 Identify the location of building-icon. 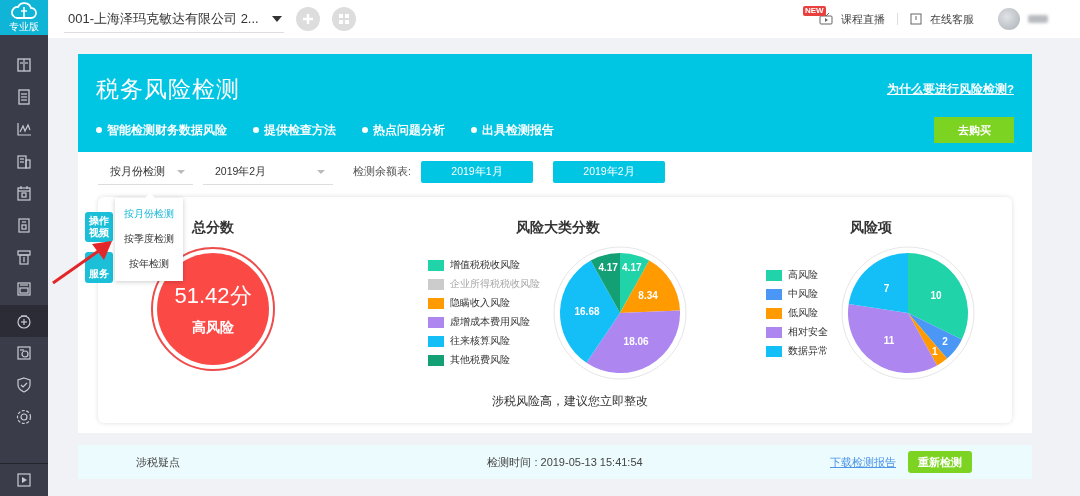
(24, 161).